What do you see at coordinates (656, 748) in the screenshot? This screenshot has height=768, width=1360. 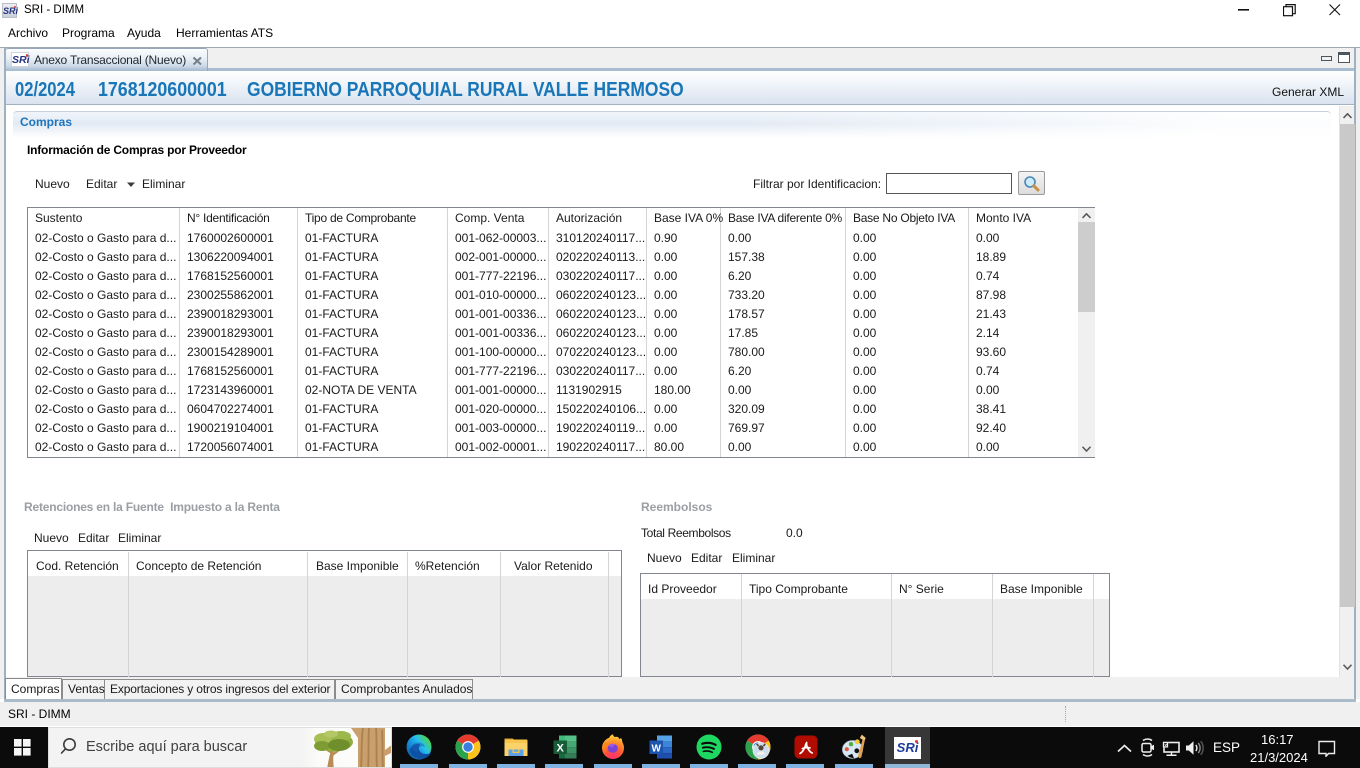 I see `svg-text: W` at bounding box center [656, 748].